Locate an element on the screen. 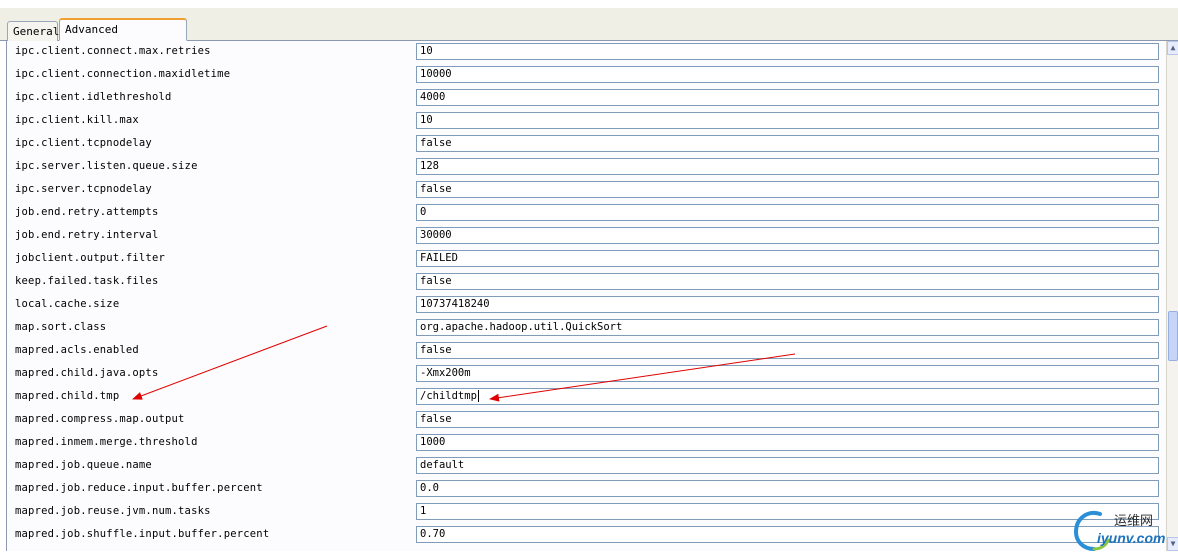 The width and height of the screenshot is (1178, 554). tab-advanced-parameters: Advanced parameters is located at coordinates (123, 36).